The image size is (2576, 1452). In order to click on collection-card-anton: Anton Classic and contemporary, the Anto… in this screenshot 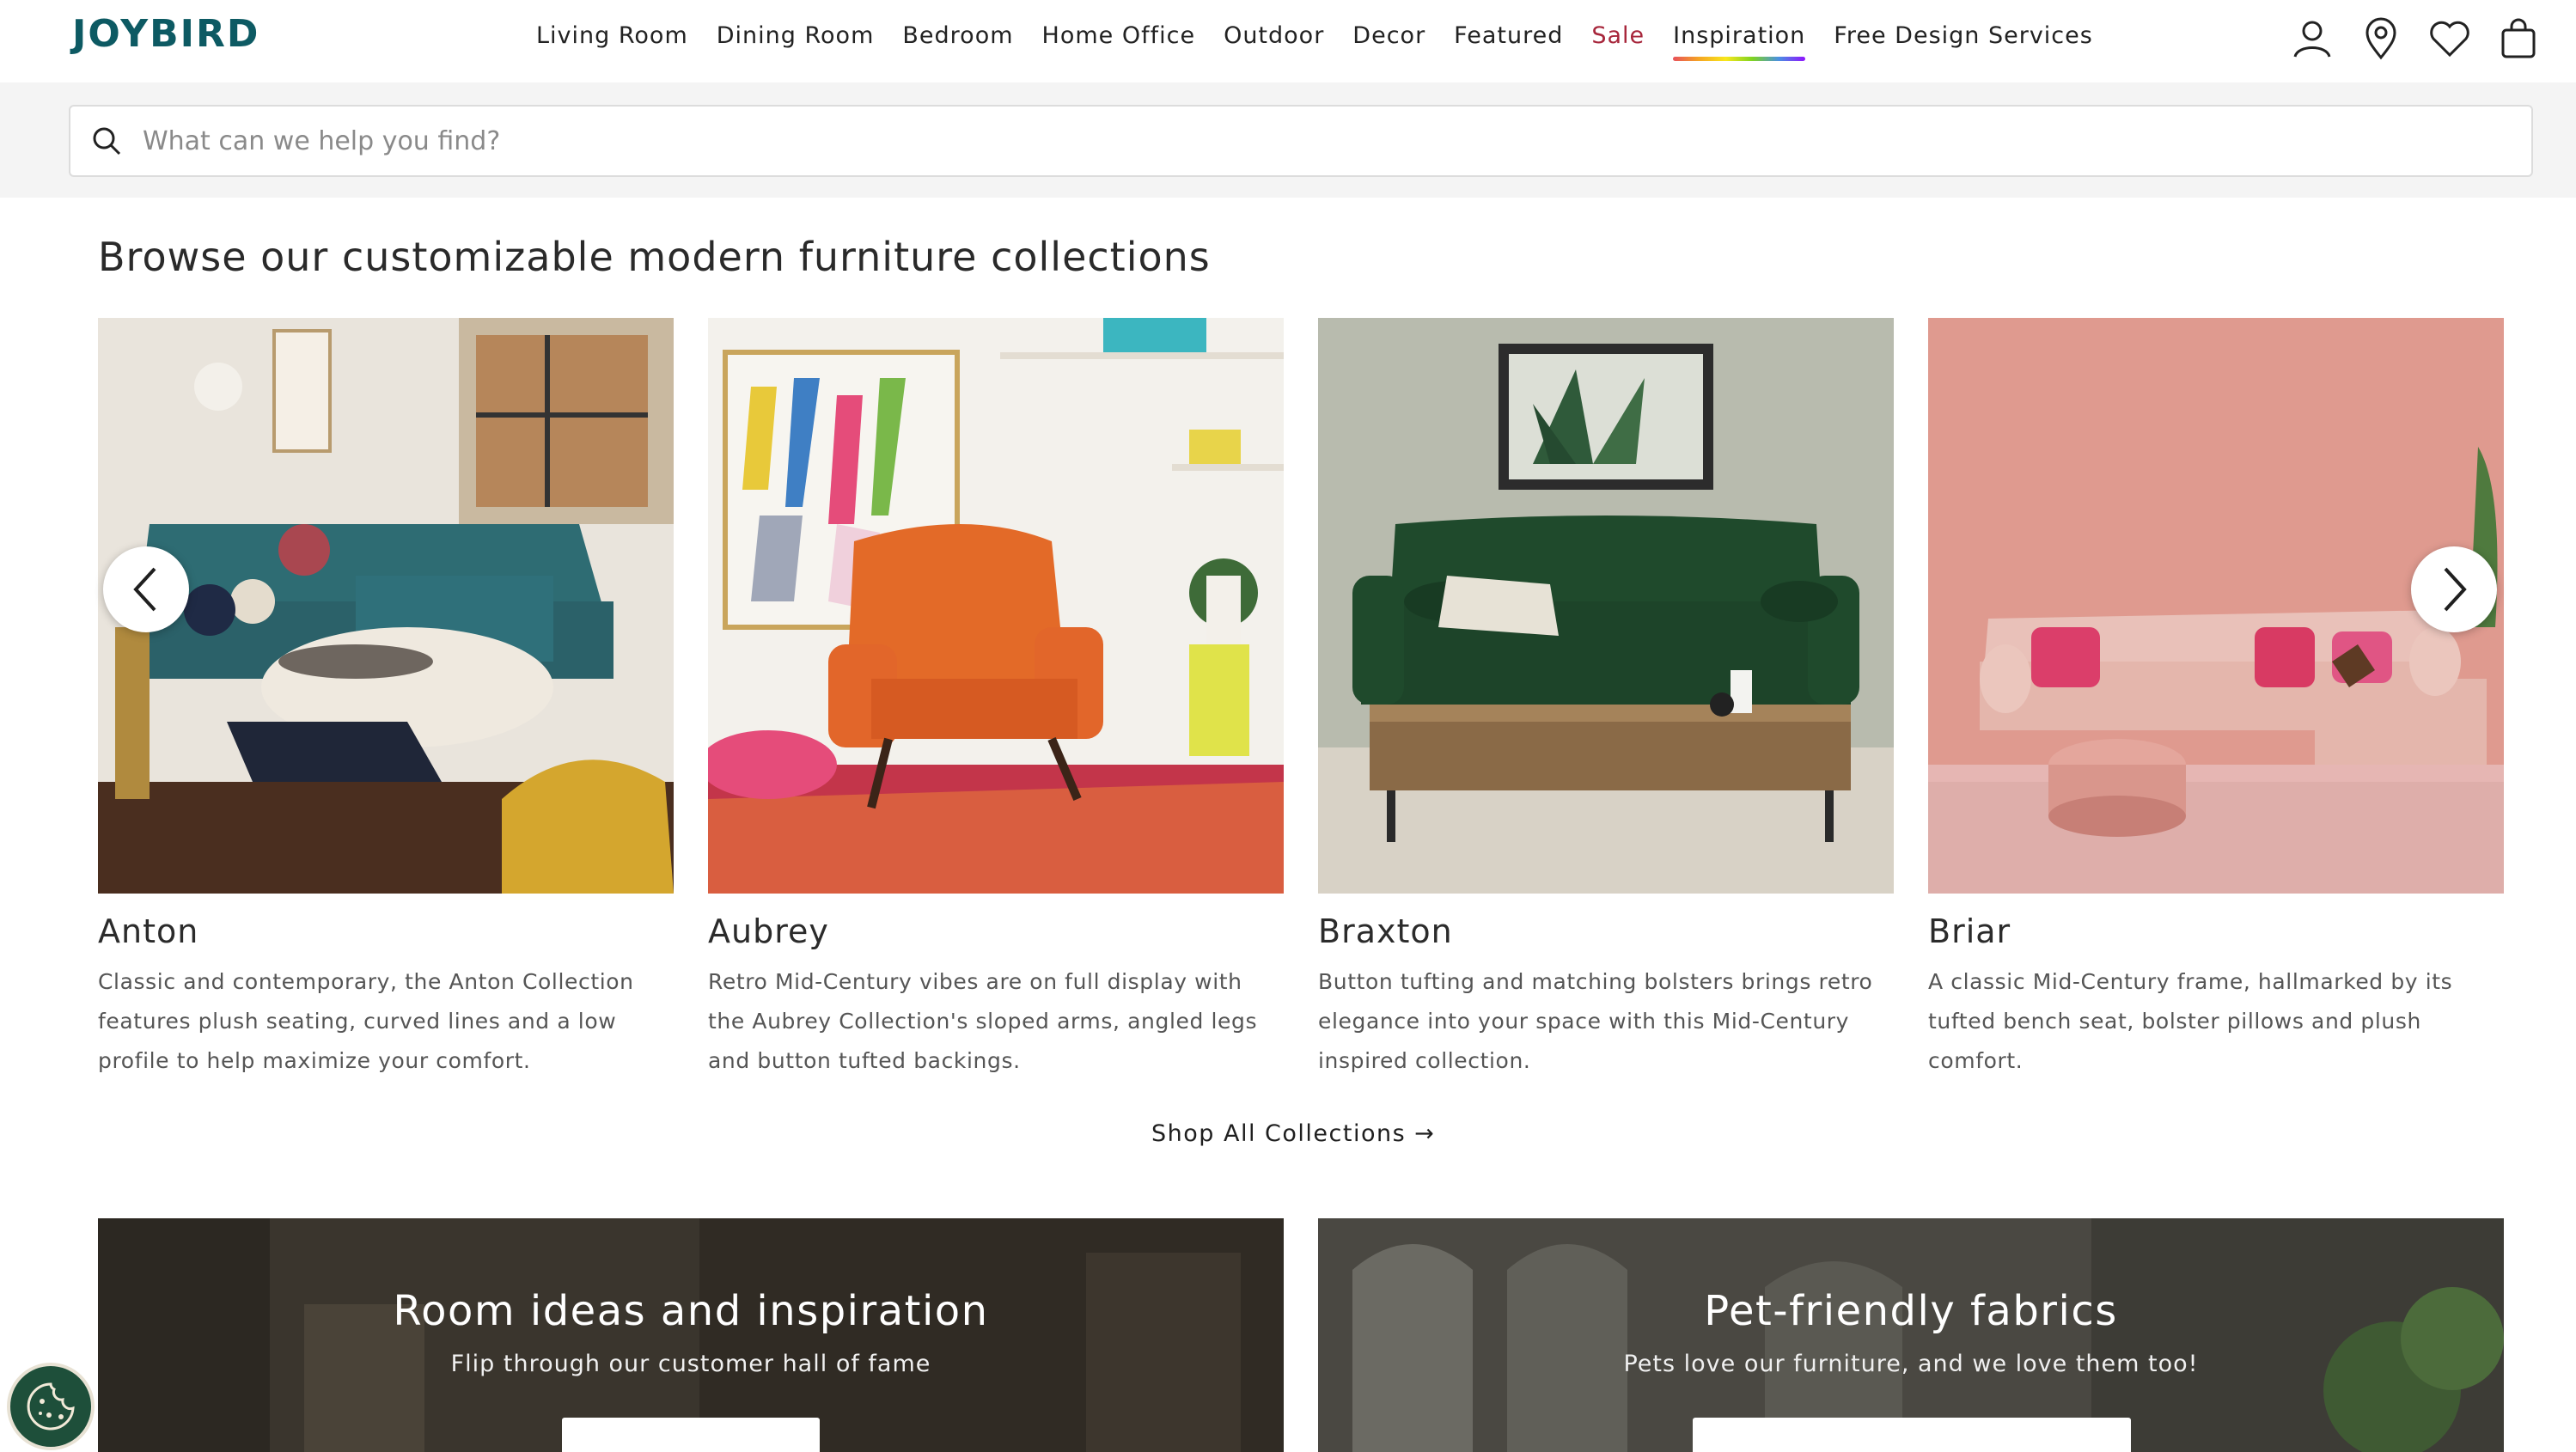, I will do `click(386, 699)`.